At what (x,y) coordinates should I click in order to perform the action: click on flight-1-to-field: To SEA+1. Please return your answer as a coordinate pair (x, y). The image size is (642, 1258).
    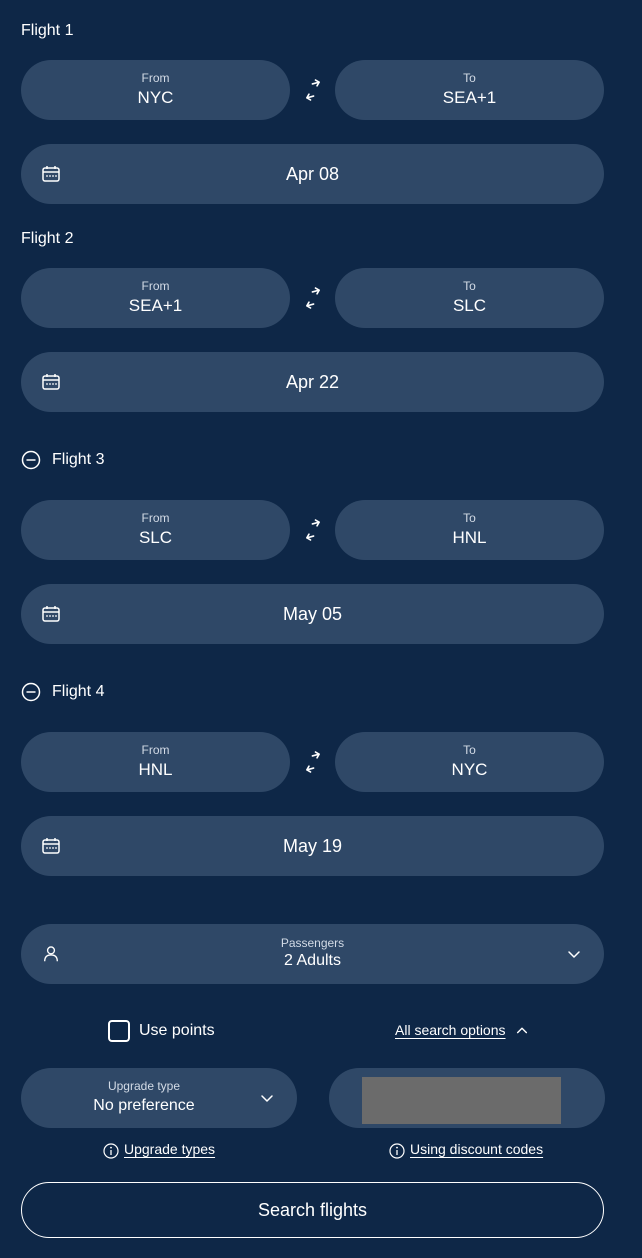
    Looking at the image, I should click on (469, 90).